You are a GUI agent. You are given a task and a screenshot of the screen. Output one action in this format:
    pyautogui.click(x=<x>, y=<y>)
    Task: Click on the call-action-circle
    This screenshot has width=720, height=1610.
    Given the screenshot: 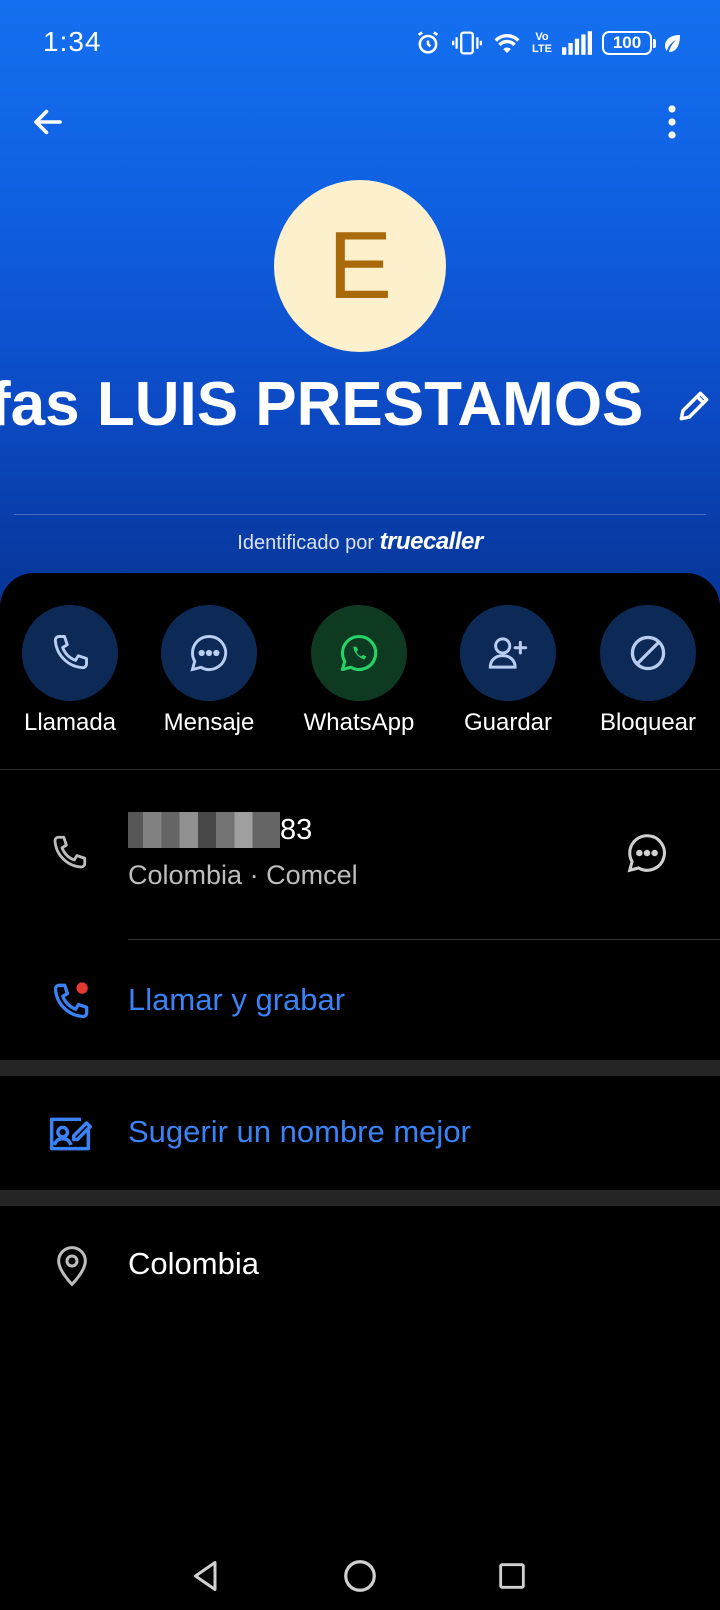 What is the action you would take?
    pyautogui.click(x=70, y=653)
    